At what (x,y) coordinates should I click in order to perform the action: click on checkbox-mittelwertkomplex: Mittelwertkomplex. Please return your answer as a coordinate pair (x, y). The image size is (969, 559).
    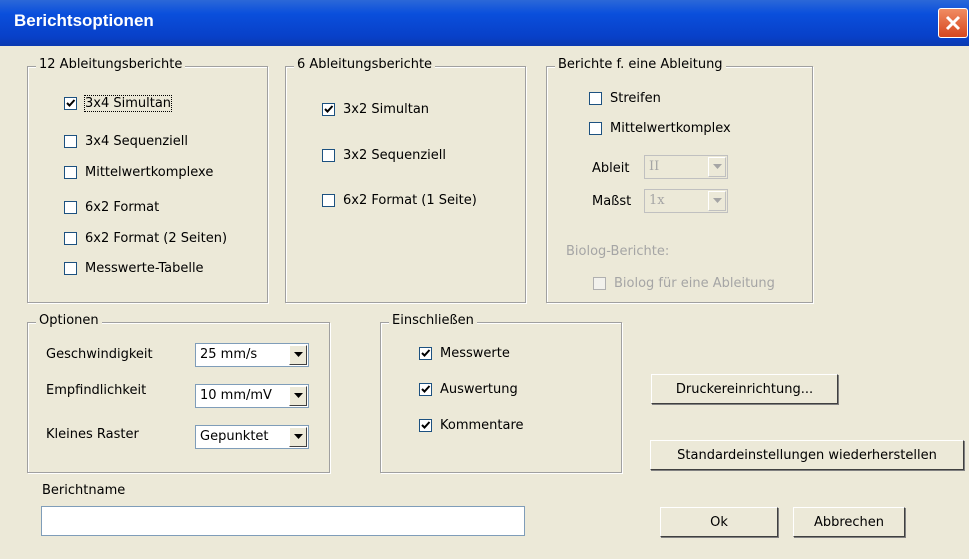
    Looking at the image, I should click on (660, 128).